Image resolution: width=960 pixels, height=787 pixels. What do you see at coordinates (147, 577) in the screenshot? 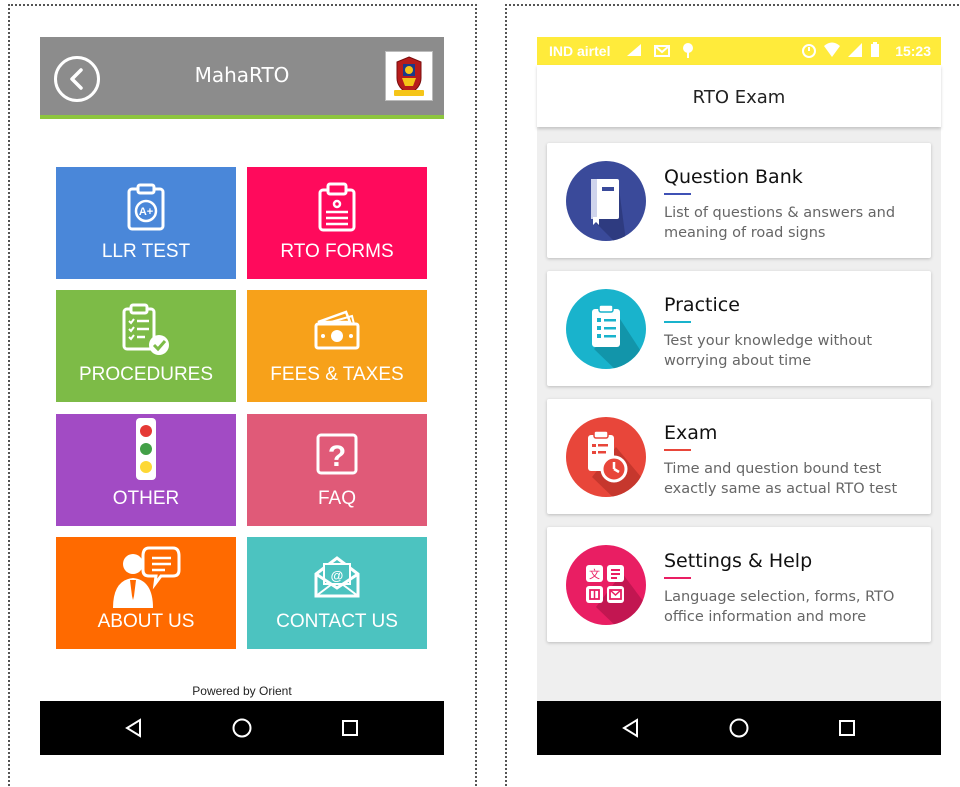
I see `person-speech-icon` at bounding box center [147, 577].